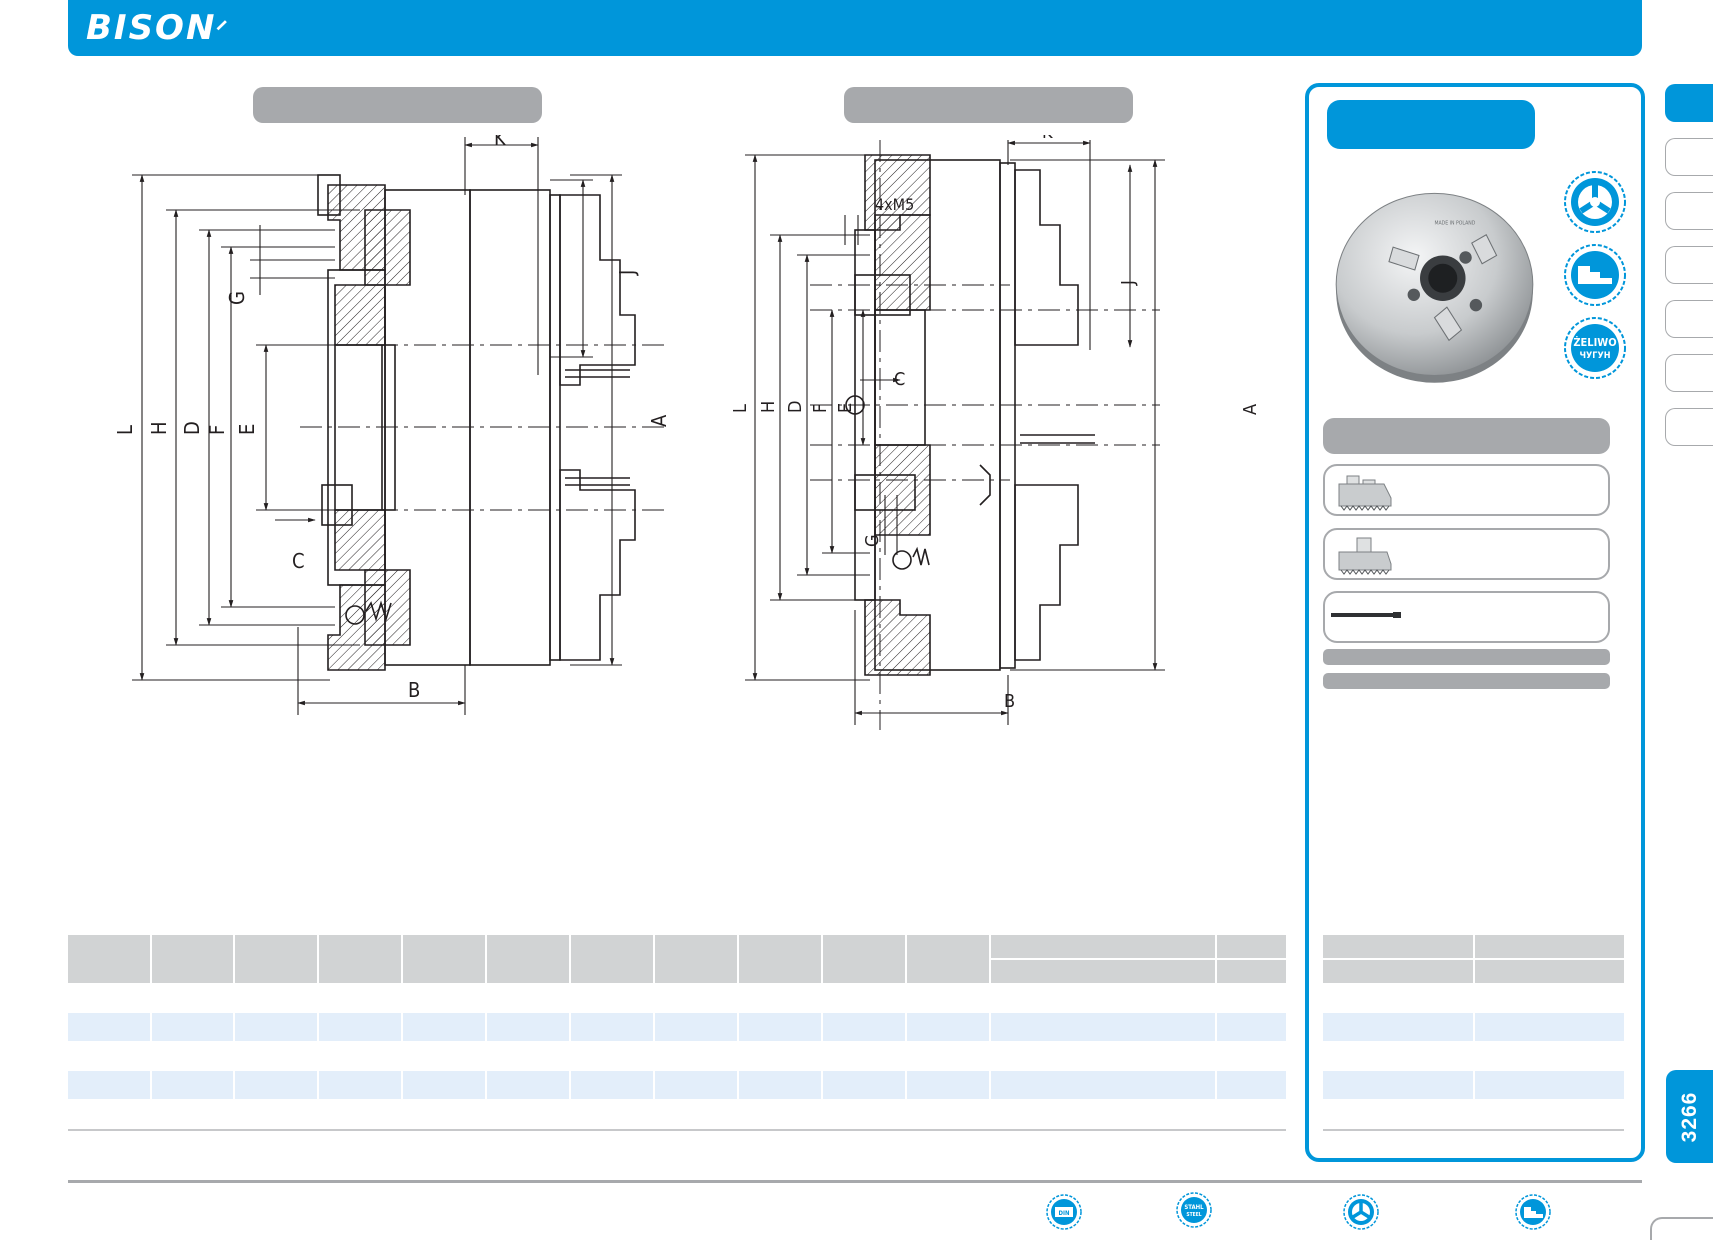  I want to click on label-F-right: F, so click(820, 408).